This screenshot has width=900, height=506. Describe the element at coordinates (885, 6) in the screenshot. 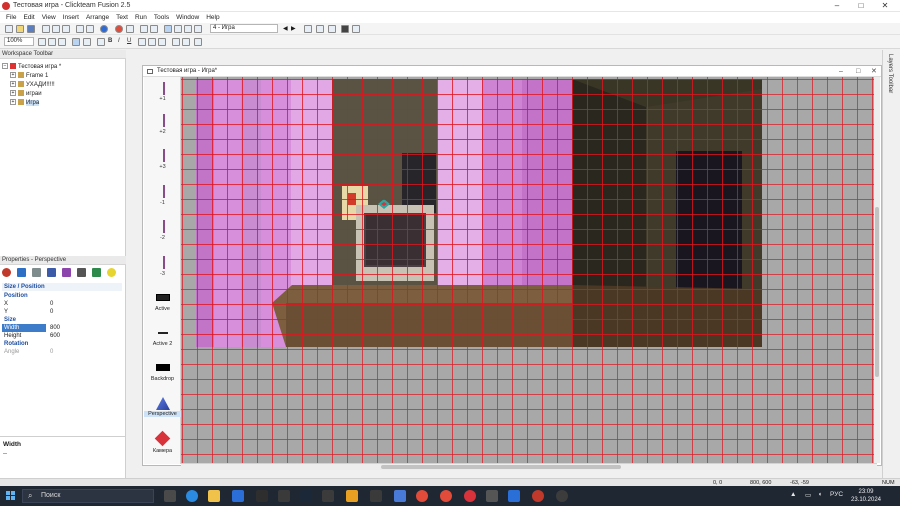

I see `close-button: ✕` at that location.